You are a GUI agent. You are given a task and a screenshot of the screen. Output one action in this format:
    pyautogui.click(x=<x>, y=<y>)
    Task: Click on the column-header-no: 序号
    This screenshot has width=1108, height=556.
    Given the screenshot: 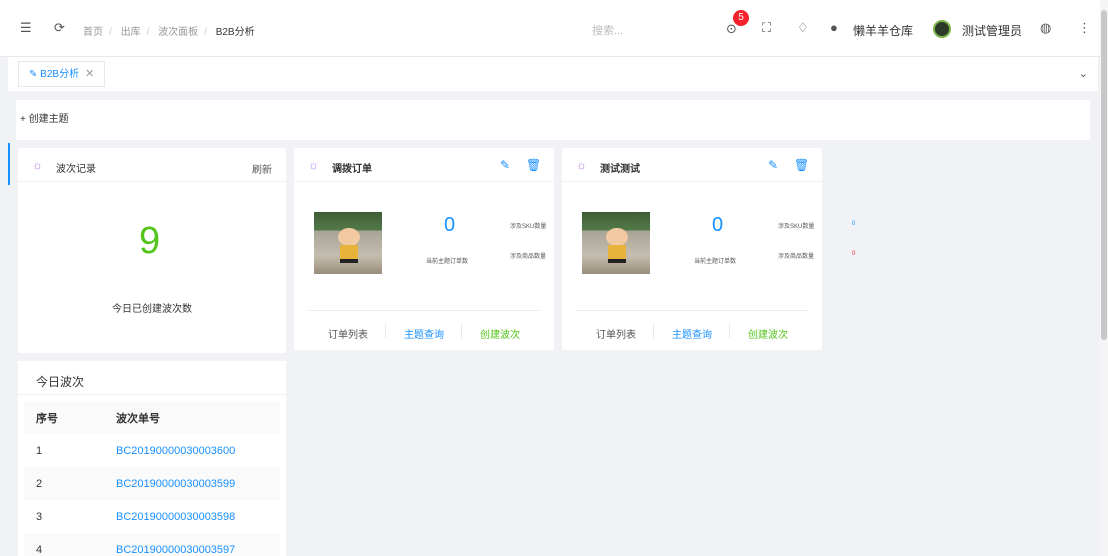 What is the action you would take?
    pyautogui.click(x=64, y=417)
    